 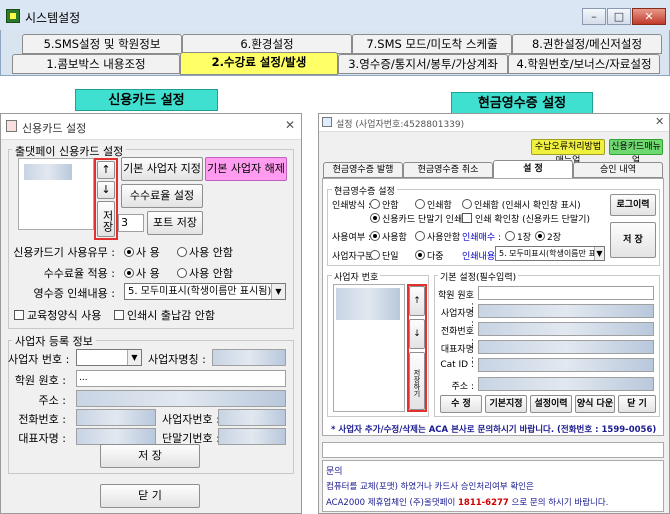 I want to click on settings-history-button: 설정이력, so click(x=551, y=404).